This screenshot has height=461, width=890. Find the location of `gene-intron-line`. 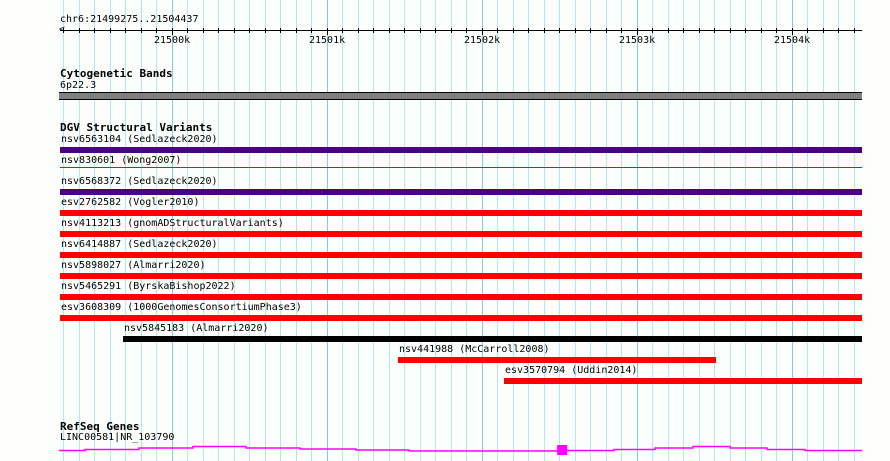

gene-intron-line is located at coordinates (460, 448).